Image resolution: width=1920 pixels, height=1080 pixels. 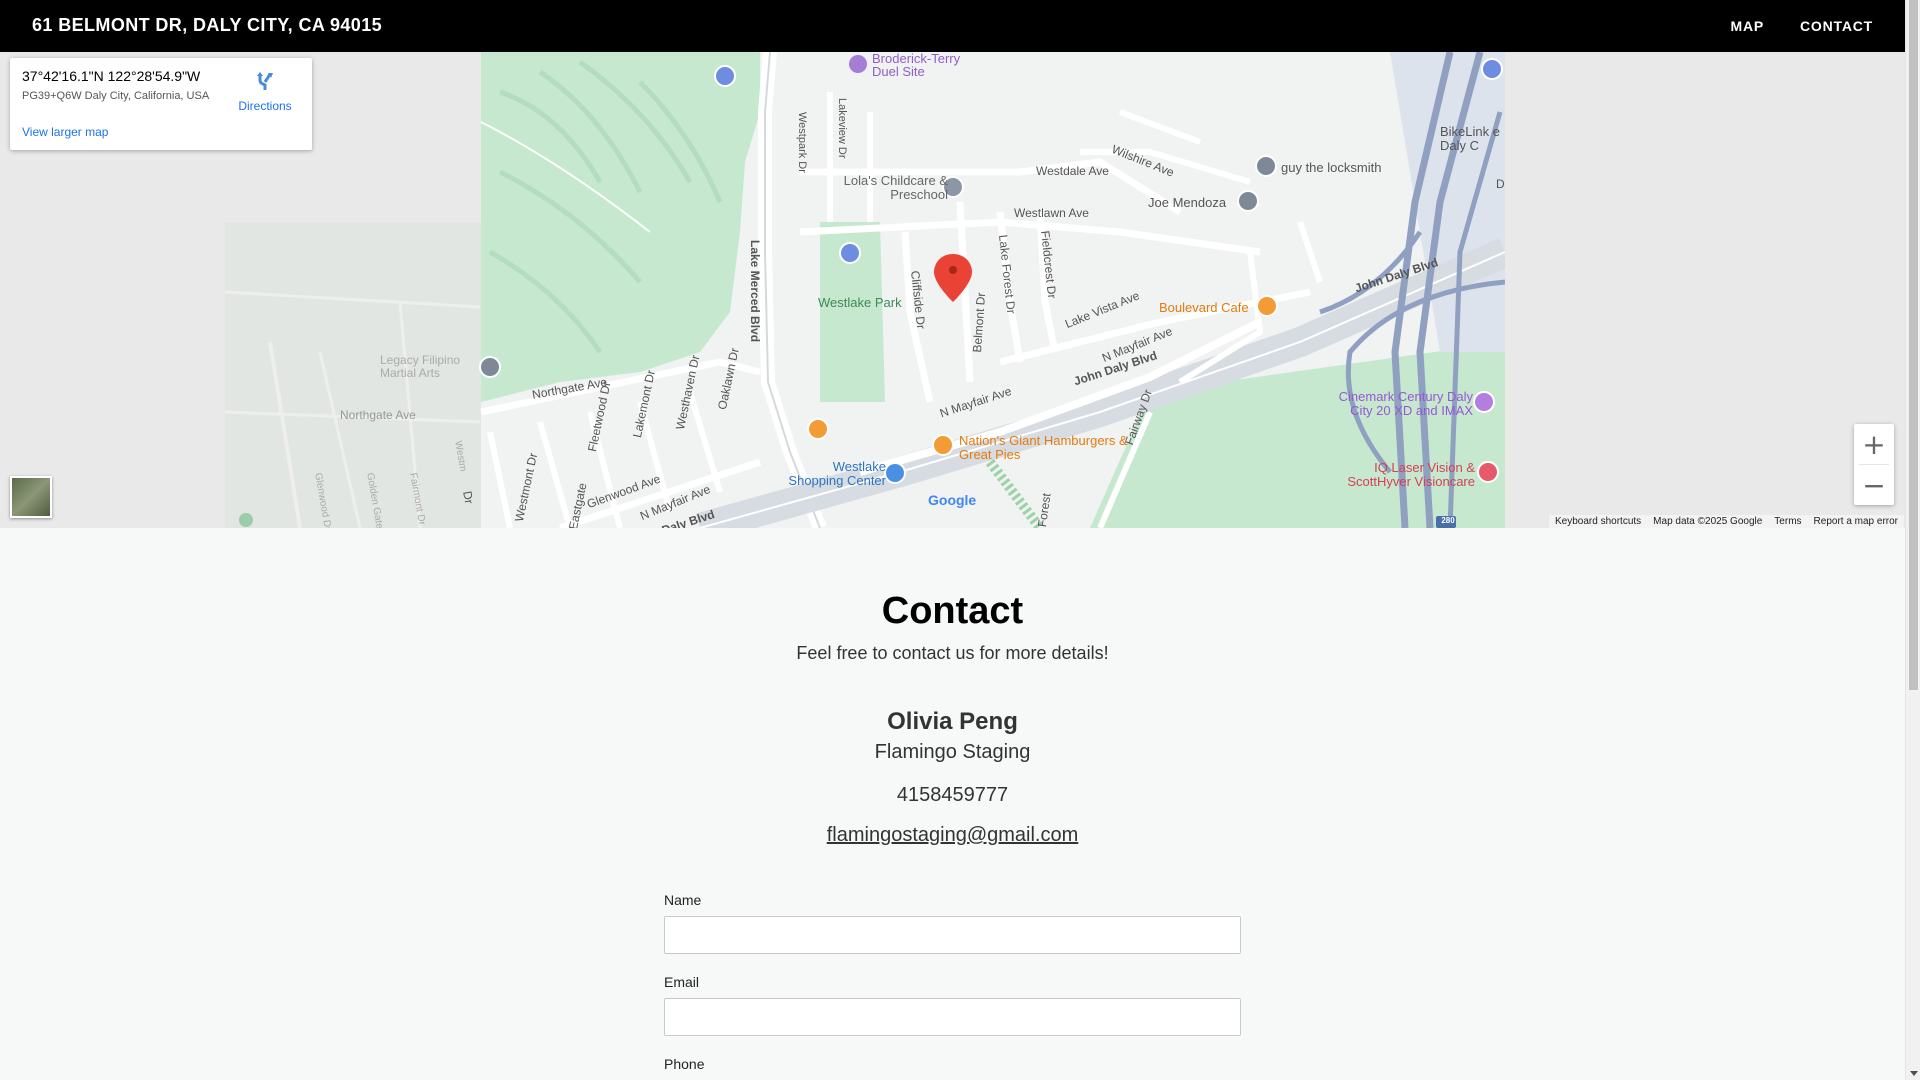 What do you see at coordinates (1072, 171) in the screenshot?
I see `street-label: Westdale Ave` at bounding box center [1072, 171].